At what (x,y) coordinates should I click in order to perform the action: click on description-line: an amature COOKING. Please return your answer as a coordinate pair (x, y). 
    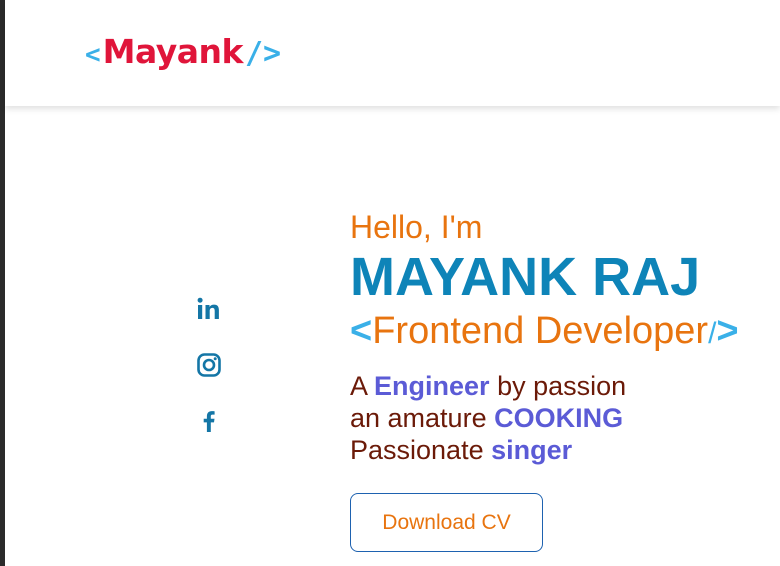
    Looking at the image, I should click on (565, 418).